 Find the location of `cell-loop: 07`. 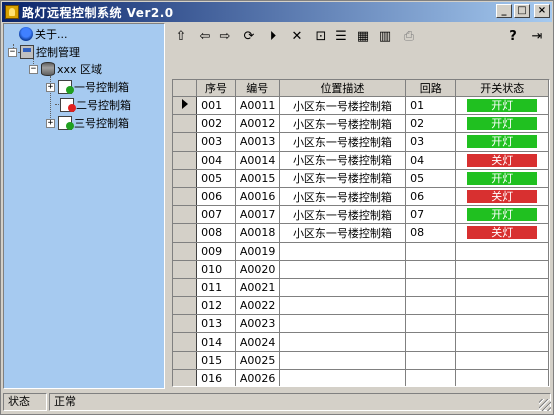

cell-loop: 07 is located at coordinates (431, 215).